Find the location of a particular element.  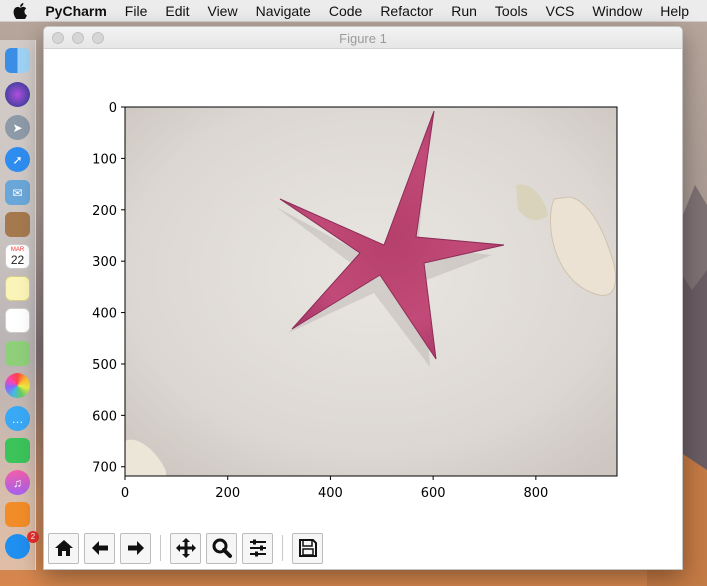

mail-icon: ✉ is located at coordinates (17, 192).